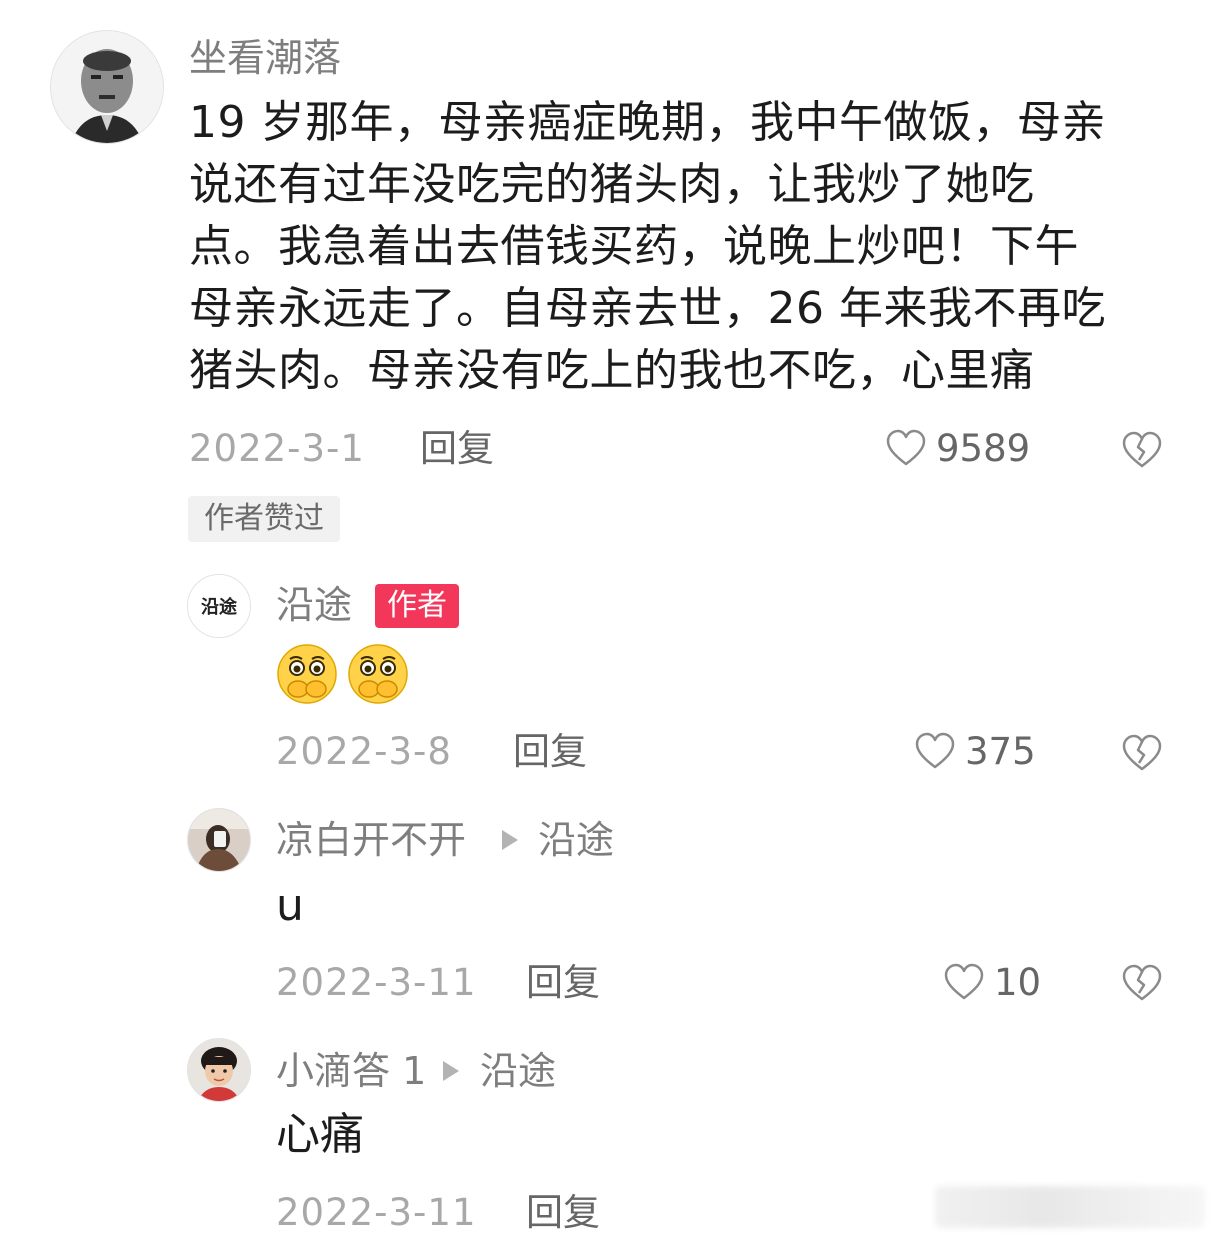 This screenshot has height=1243, width=1216. I want to click on reply-username: 小滴答 1, so click(351, 1071).